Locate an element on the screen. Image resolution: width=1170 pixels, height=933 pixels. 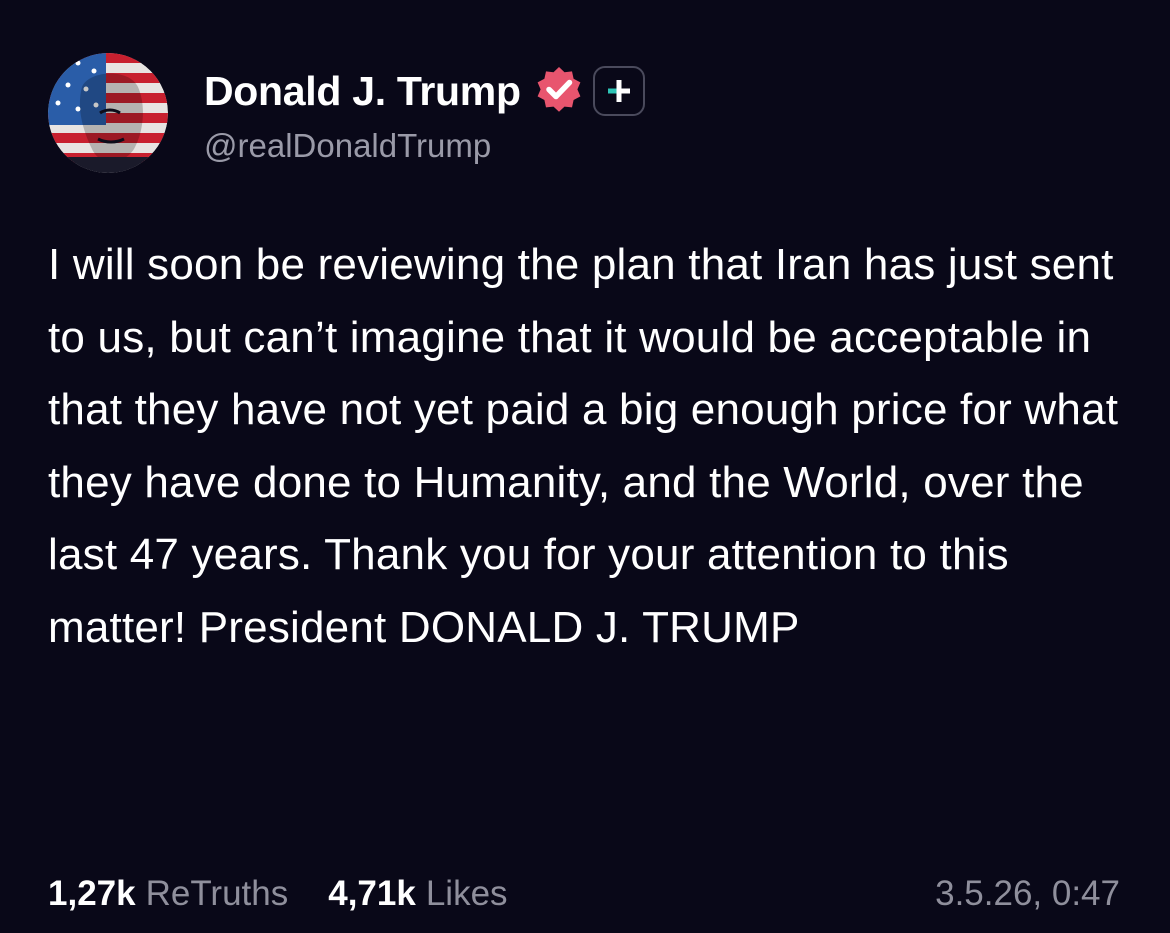
author-handle: @realDonaldTrump is located at coordinates (347, 146).